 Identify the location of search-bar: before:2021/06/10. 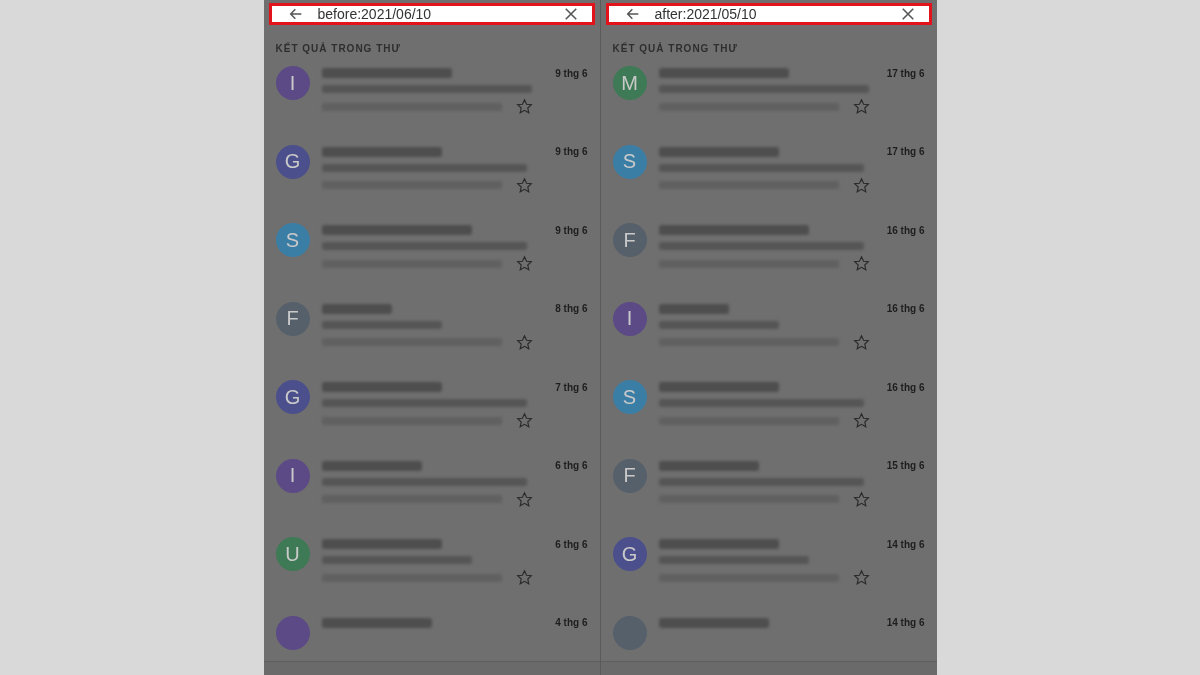
(431, 14).